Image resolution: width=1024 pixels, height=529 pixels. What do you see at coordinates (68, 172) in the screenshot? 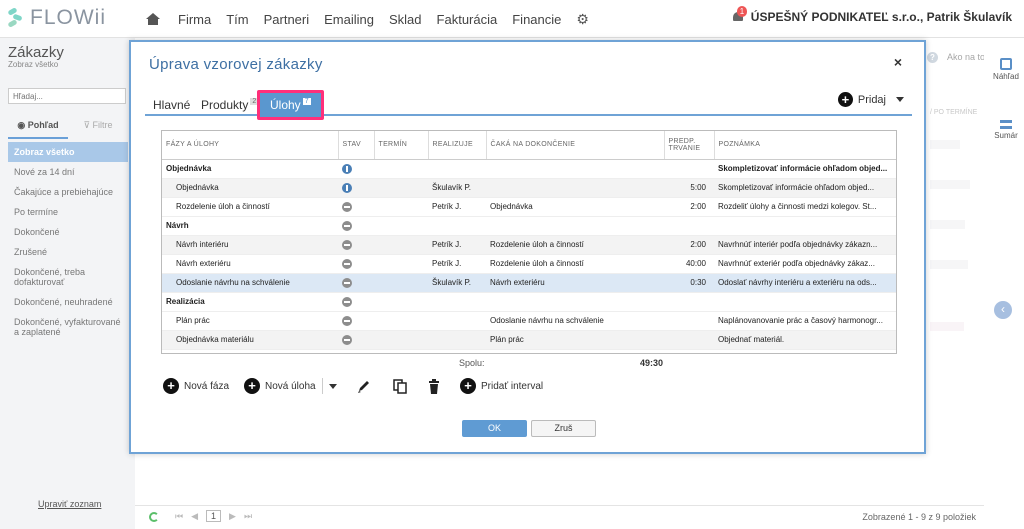
I see `sidebar-item-new-14-days: Nové za 14 dní` at bounding box center [68, 172].